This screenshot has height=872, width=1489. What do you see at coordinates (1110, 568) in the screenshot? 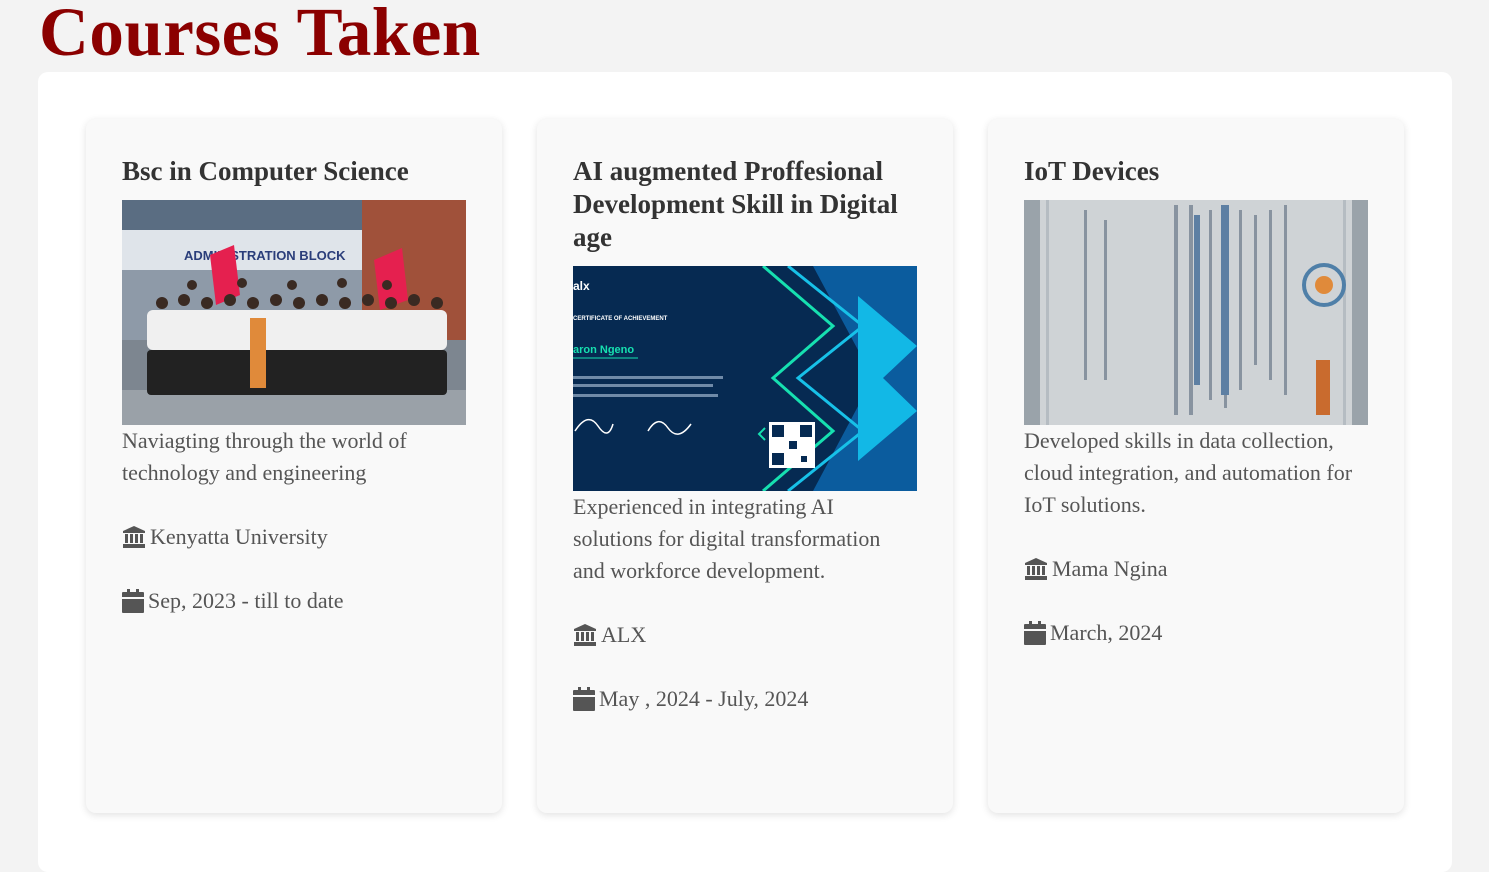
I see `institution-name: Mama Ngina` at bounding box center [1110, 568].